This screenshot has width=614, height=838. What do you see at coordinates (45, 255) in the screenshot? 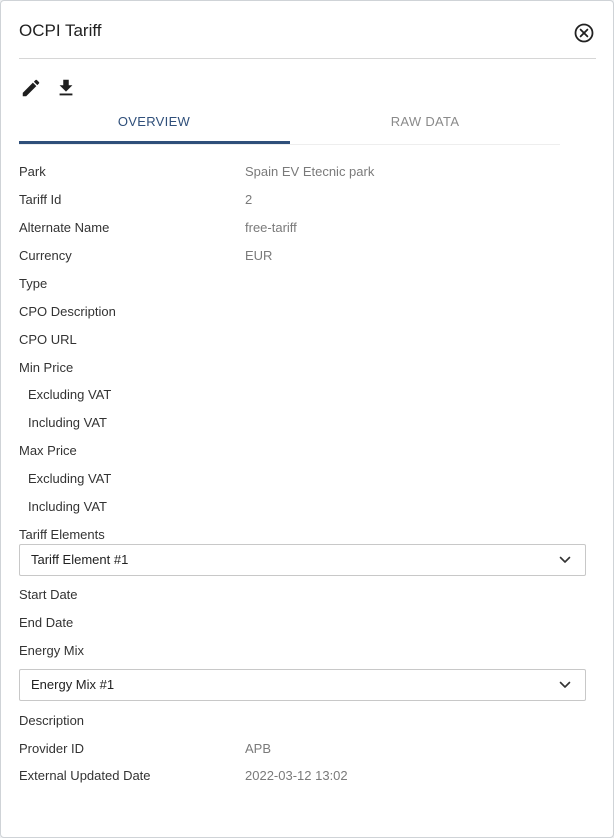
I see `field-label: Currency` at bounding box center [45, 255].